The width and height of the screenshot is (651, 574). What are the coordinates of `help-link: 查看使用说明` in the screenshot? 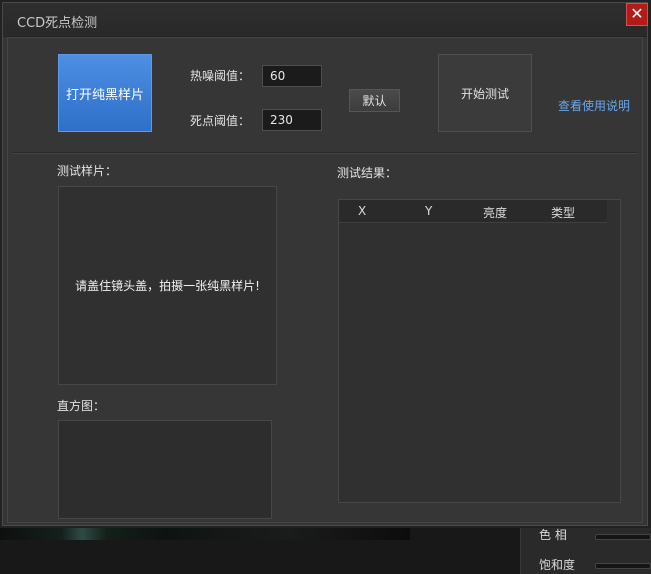 It's located at (594, 105).